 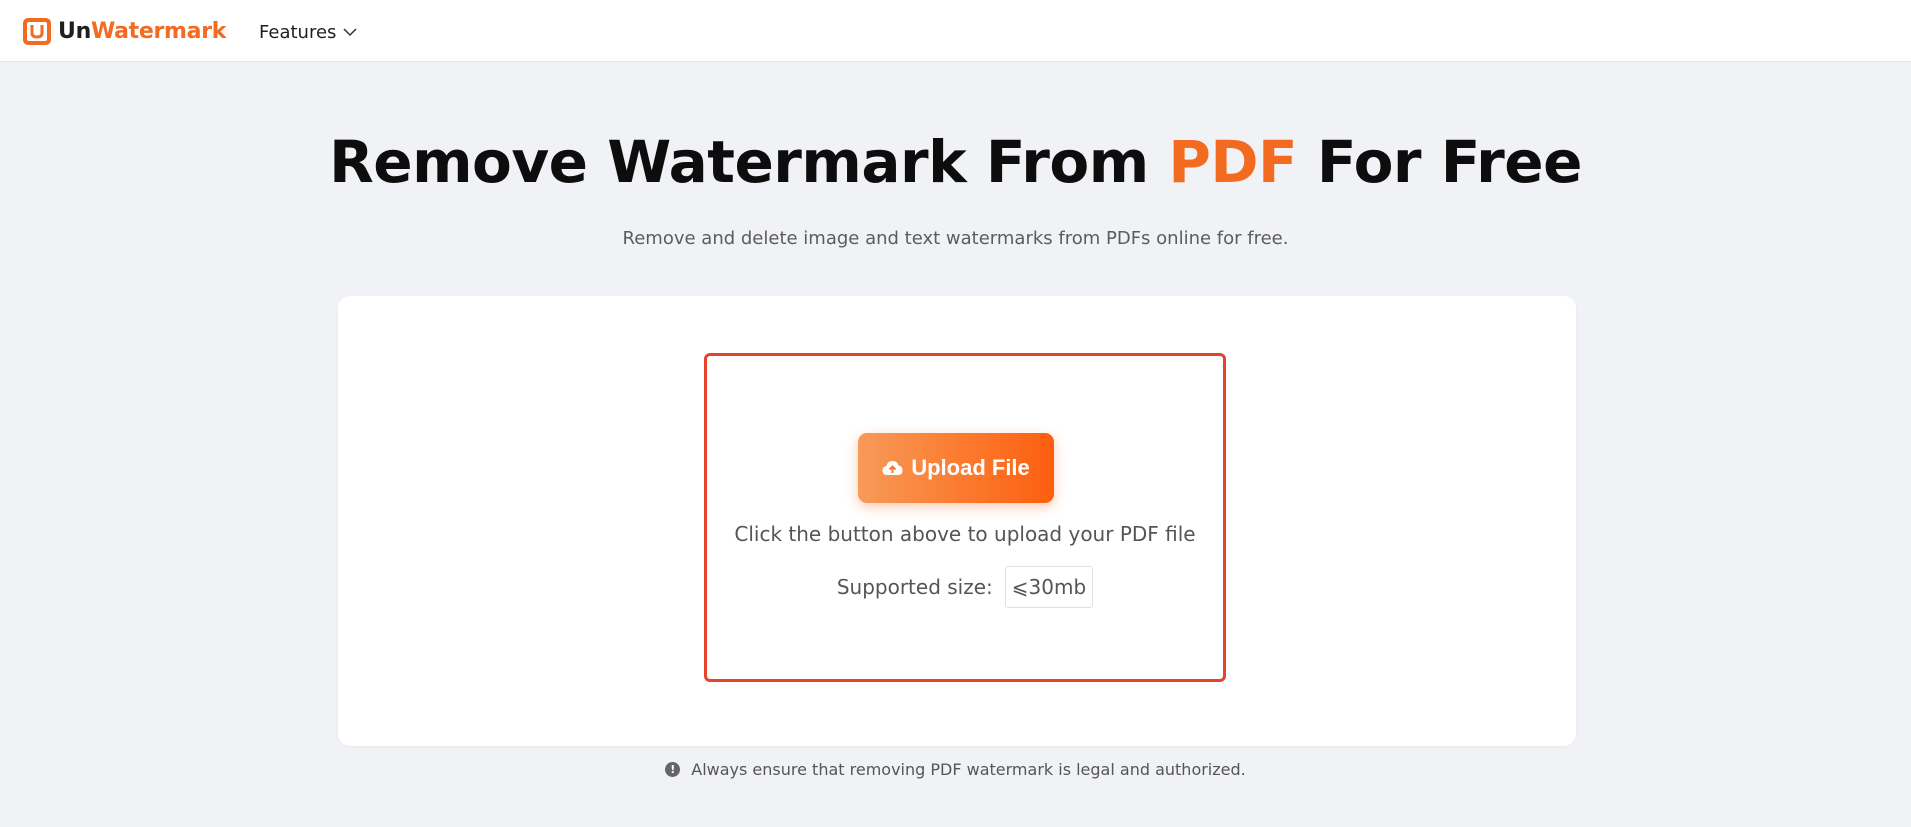 I want to click on supported-size-label: Supported size:, so click(x=914, y=587).